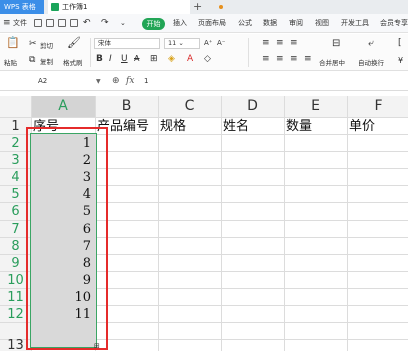 The height and width of the screenshot is (351, 408). Describe the element at coordinates (74, 42) in the screenshot. I see `format-painter-icon: 🖌` at that location.